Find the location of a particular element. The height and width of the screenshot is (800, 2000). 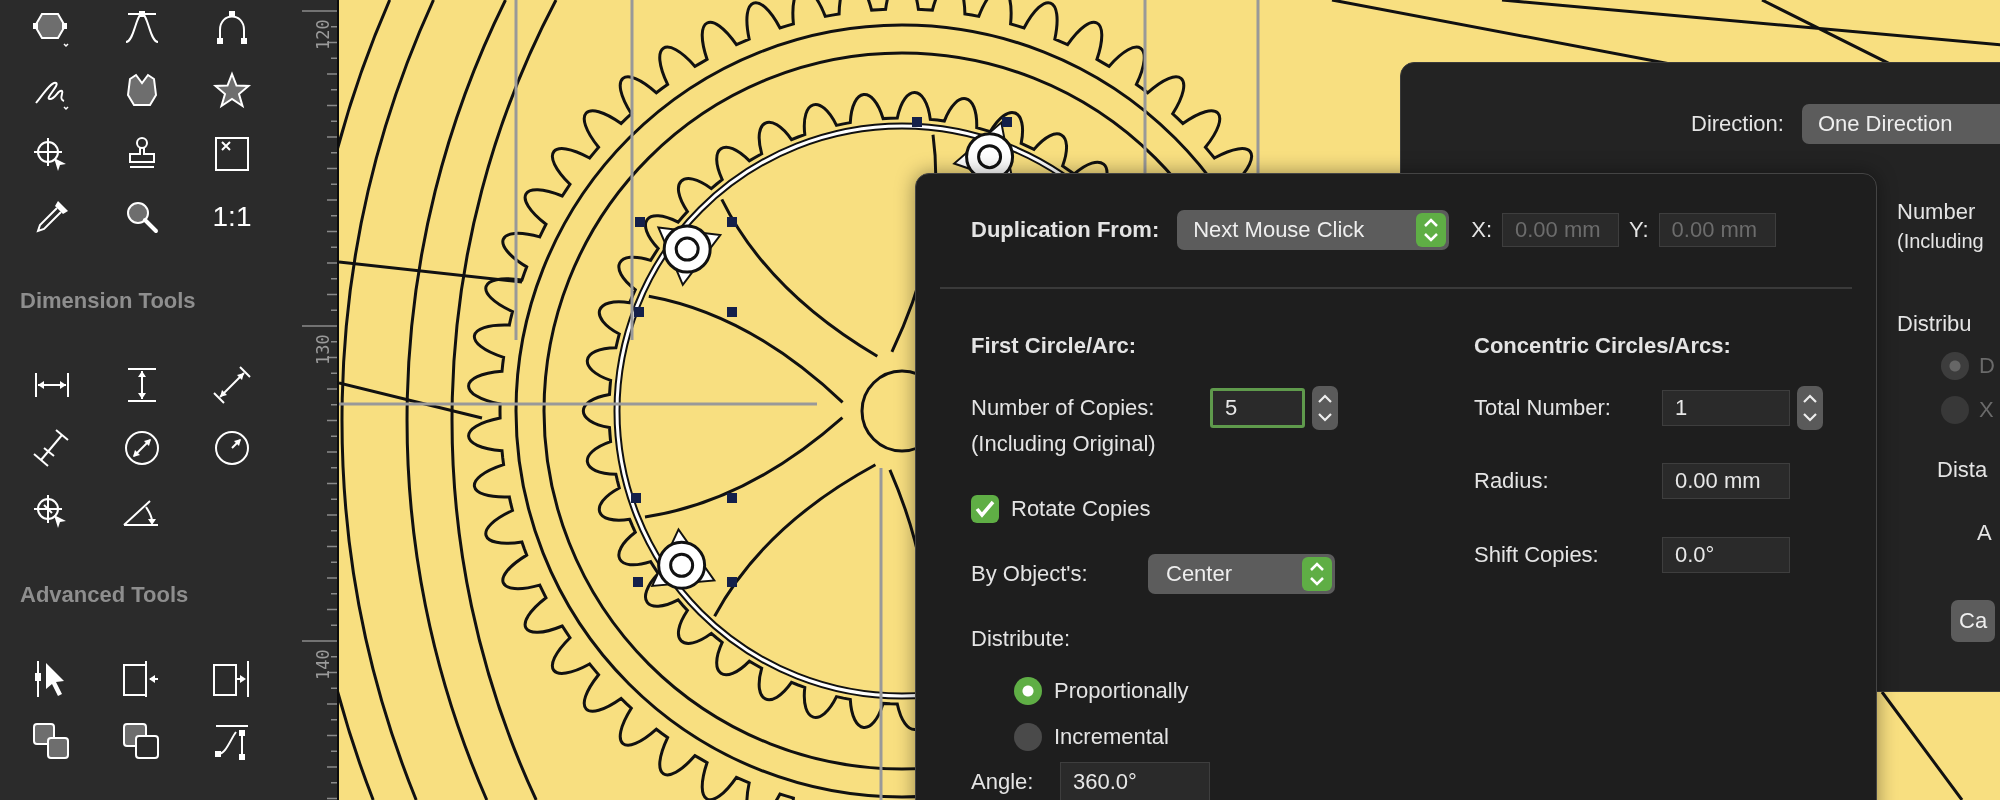

rotate-copies-checkbox is located at coordinates (985, 508).